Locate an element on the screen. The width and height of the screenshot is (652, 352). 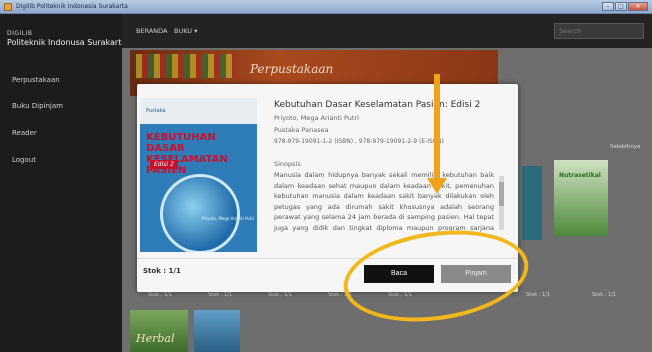
cover-title: KEBUTUHAN DASAR KESELAMATAN PASIEN is located at coordinates (201, 154).